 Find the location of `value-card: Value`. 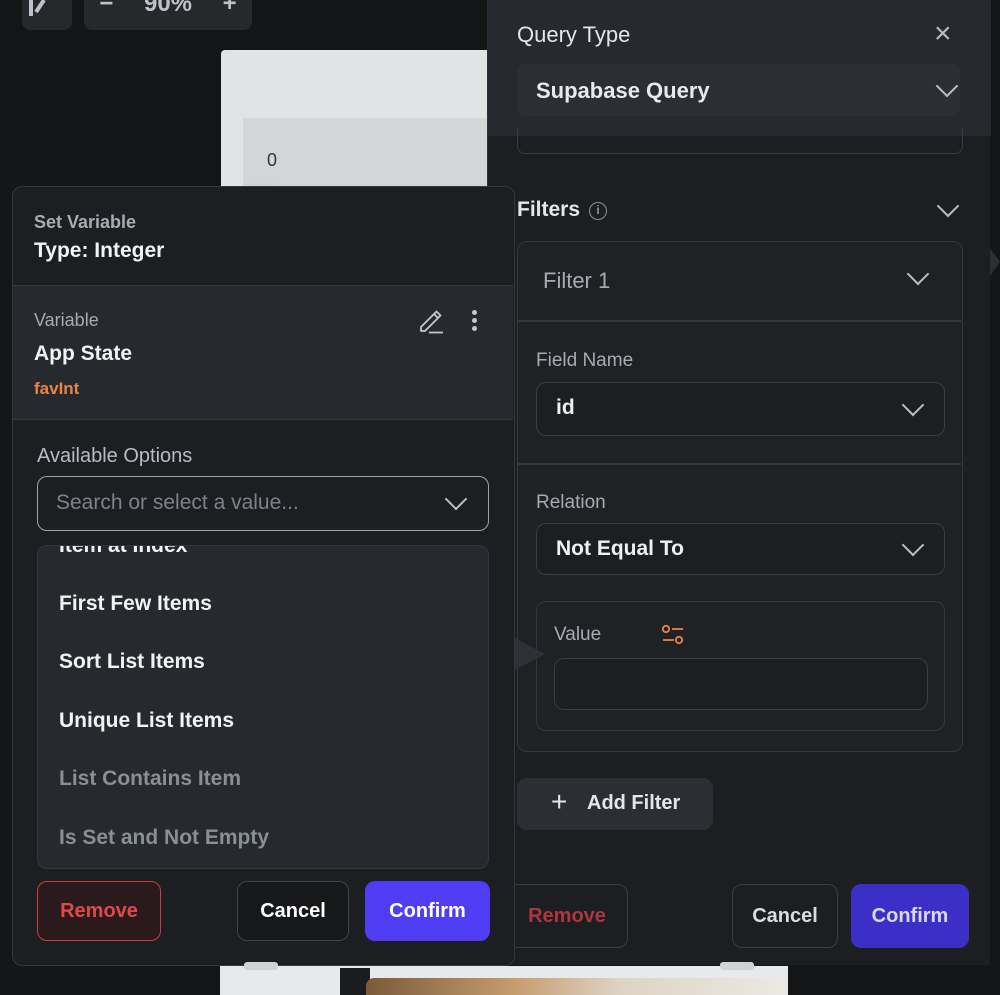

value-card: Value is located at coordinates (740, 666).